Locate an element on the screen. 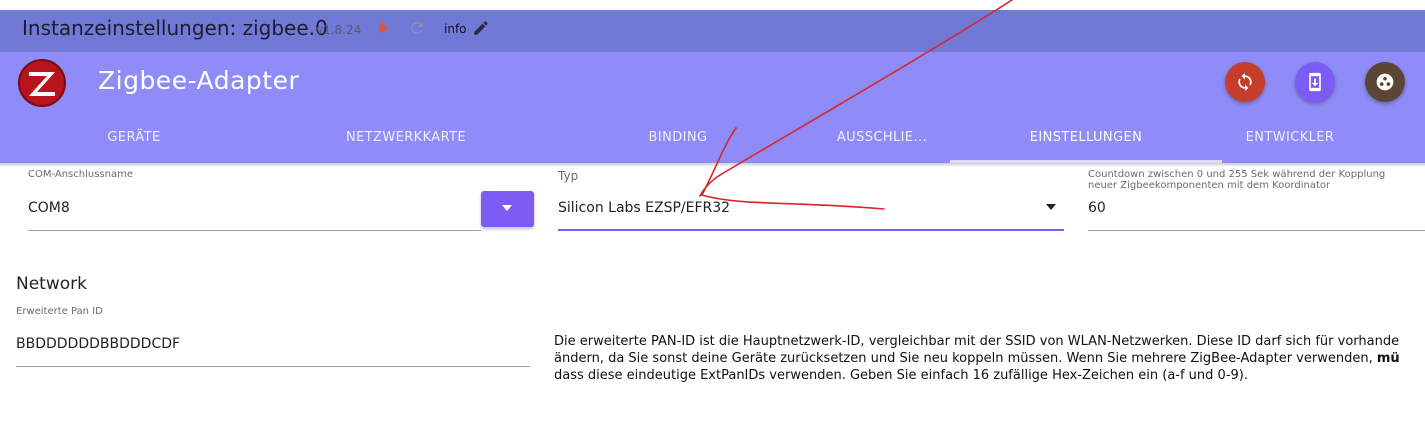 The image size is (1425, 435). com-port-input: COM8 is located at coordinates (49, 208).